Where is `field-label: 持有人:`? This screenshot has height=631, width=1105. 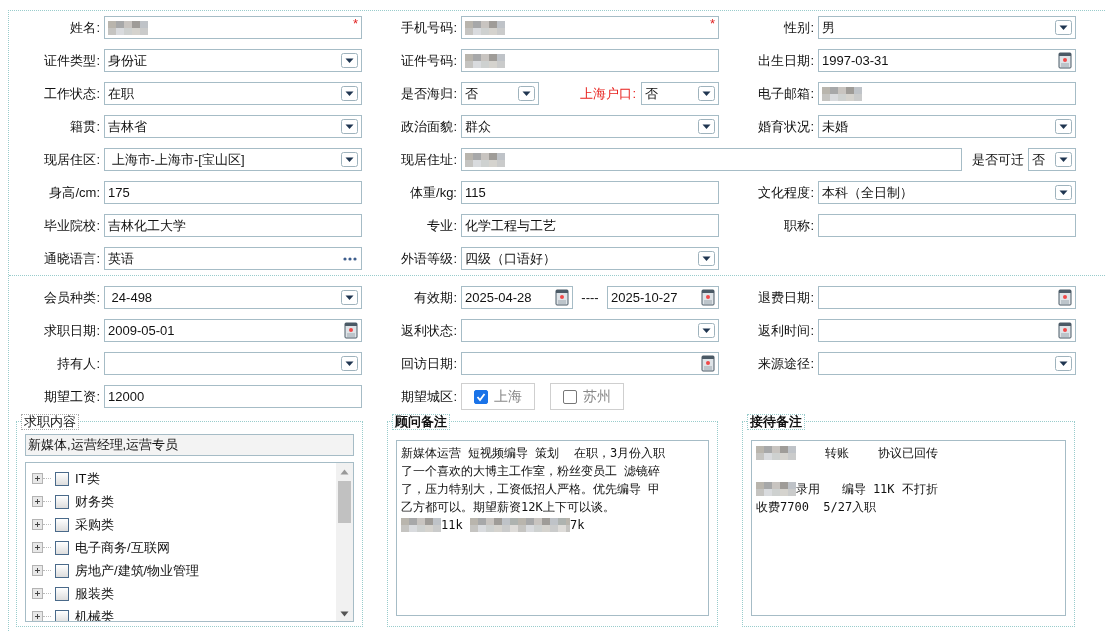
field-label: 持有人: is located at coordinates (78, 363).